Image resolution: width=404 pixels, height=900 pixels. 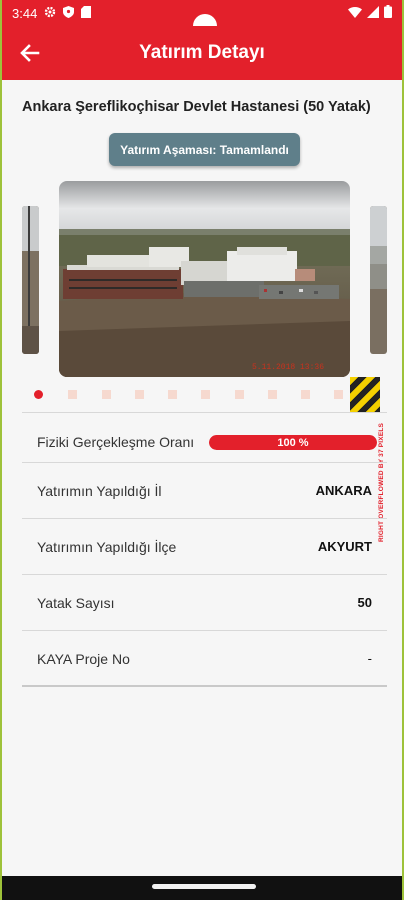 I want to click on detail-row-bed-count: Yatak Sayısı 50, so click(x=204, y=602).